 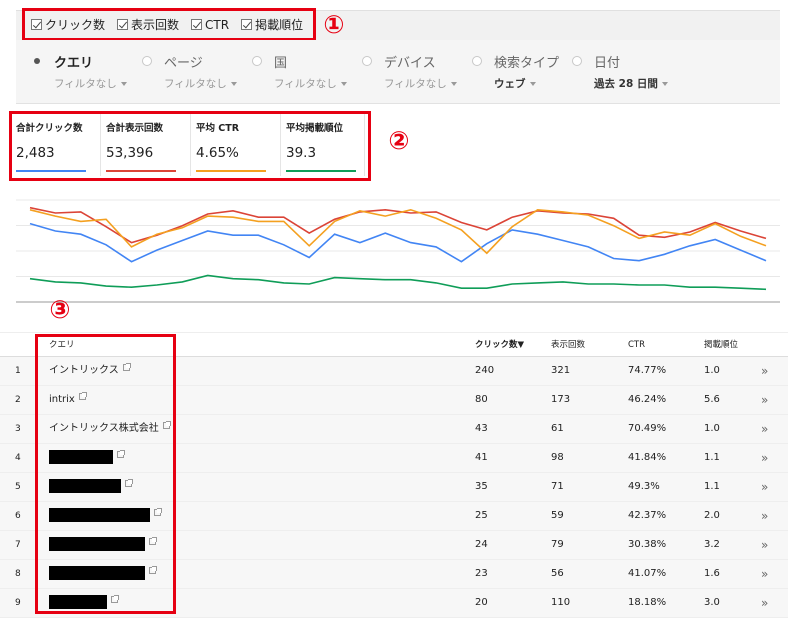 I want to click on metric-toggle-group: クリック数 表示回数 CTR 掲載順位, so click(x=169, y=24).